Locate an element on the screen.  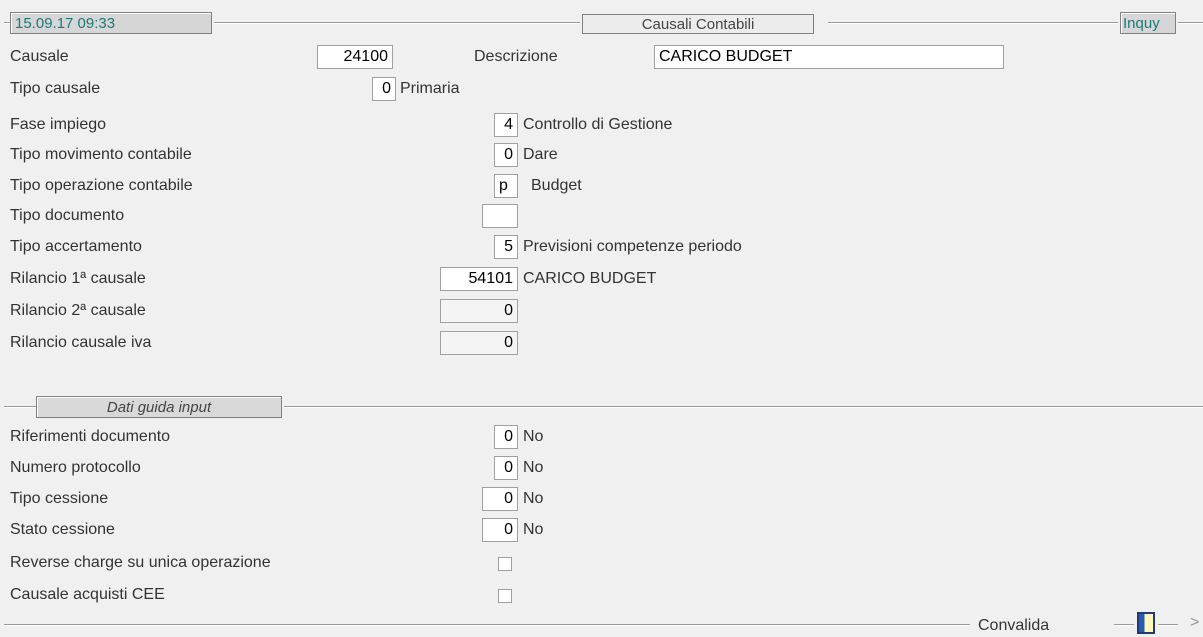
rilancio1-label: Rilancio 1ª causale is located at coordinates (78, 278).